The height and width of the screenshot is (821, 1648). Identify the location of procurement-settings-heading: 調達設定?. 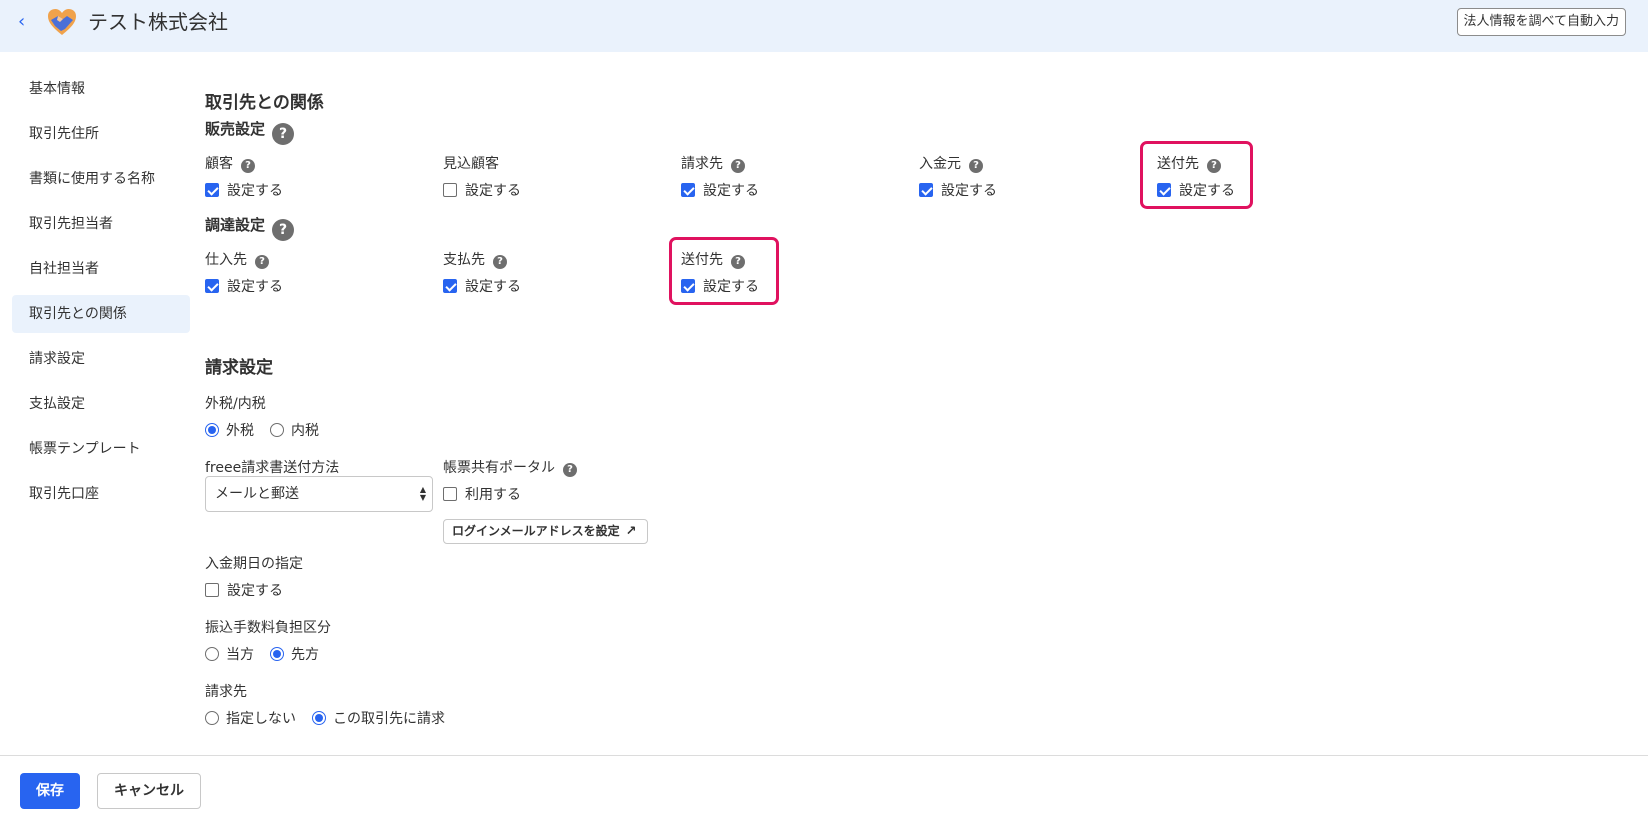
(250, 227).